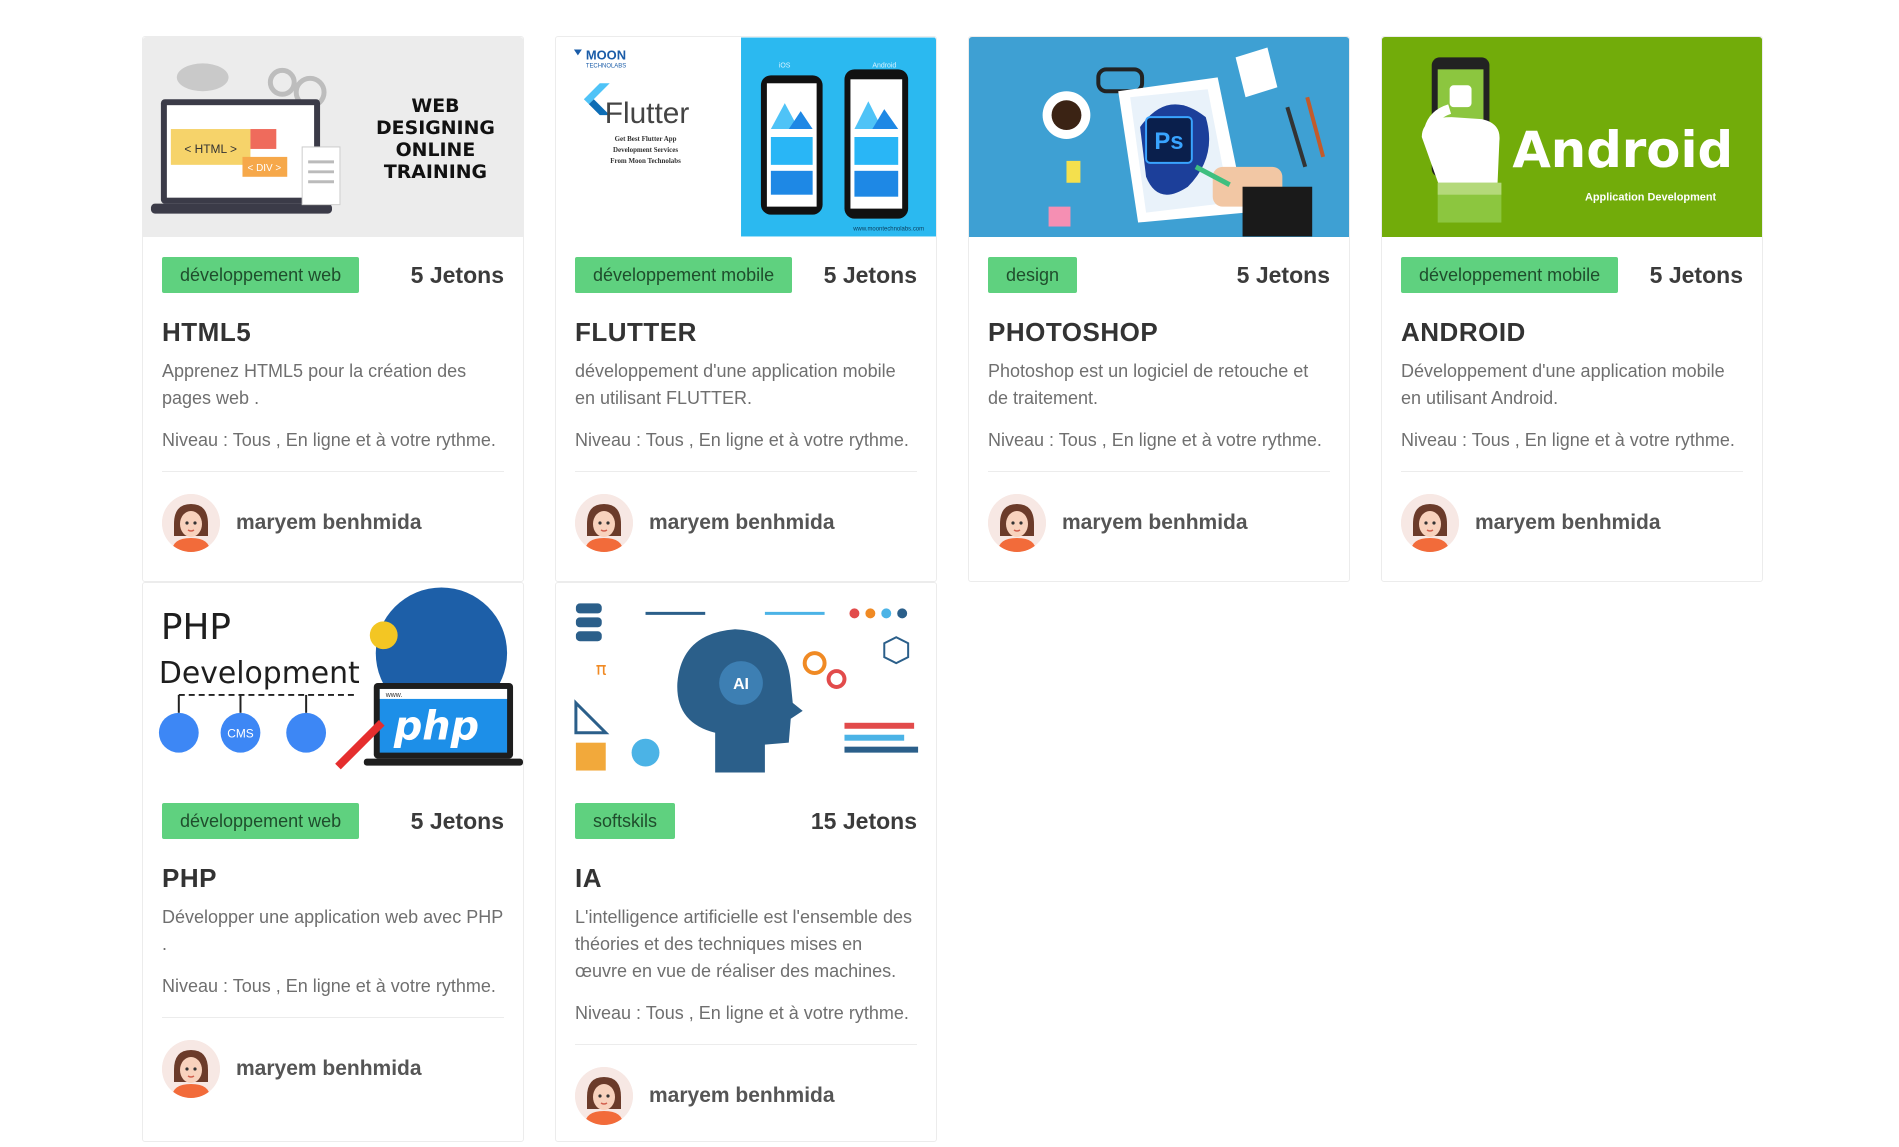  I want to click on course-title: ANDROID, so click(1572, 332).